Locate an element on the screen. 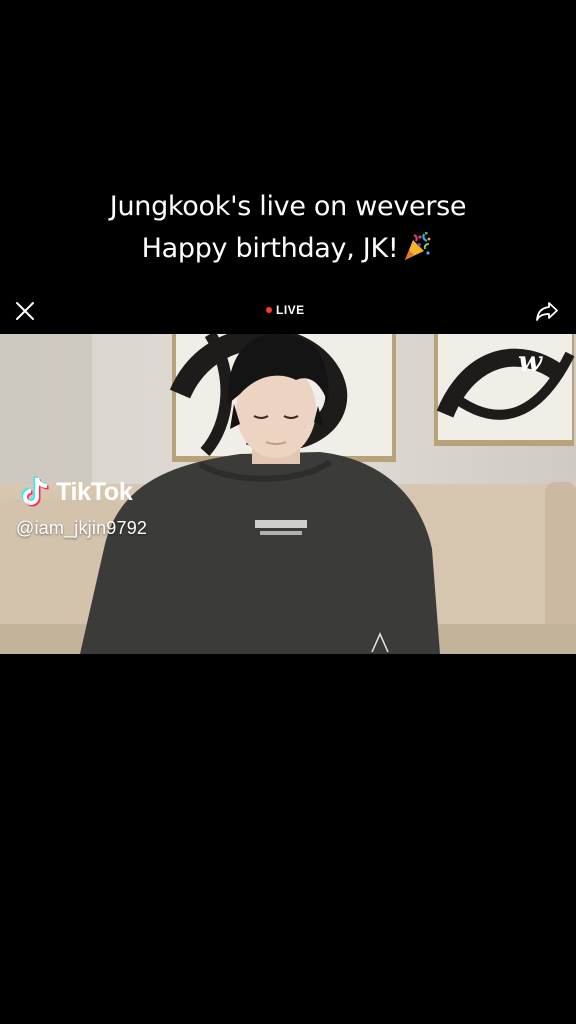 The width and height of the screenshot is (576, 1024). tiktok-logo-icon is located at coordinates (35, 491).